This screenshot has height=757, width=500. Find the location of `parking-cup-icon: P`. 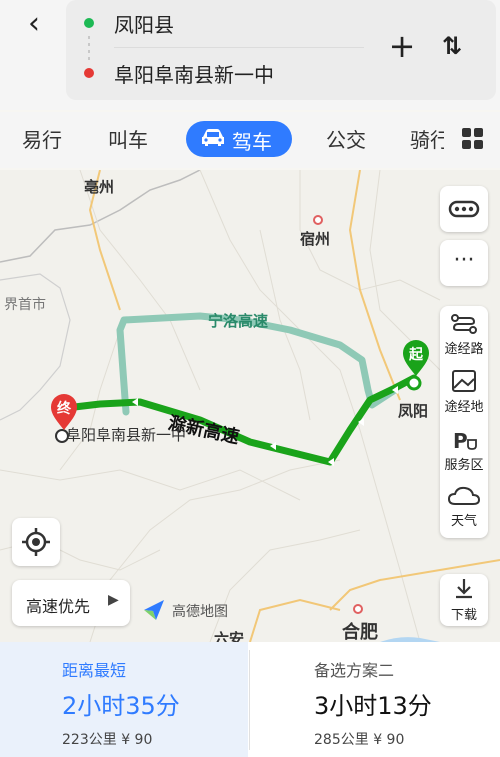

parking-cup-icon: P is located at coordinates (465, 441).